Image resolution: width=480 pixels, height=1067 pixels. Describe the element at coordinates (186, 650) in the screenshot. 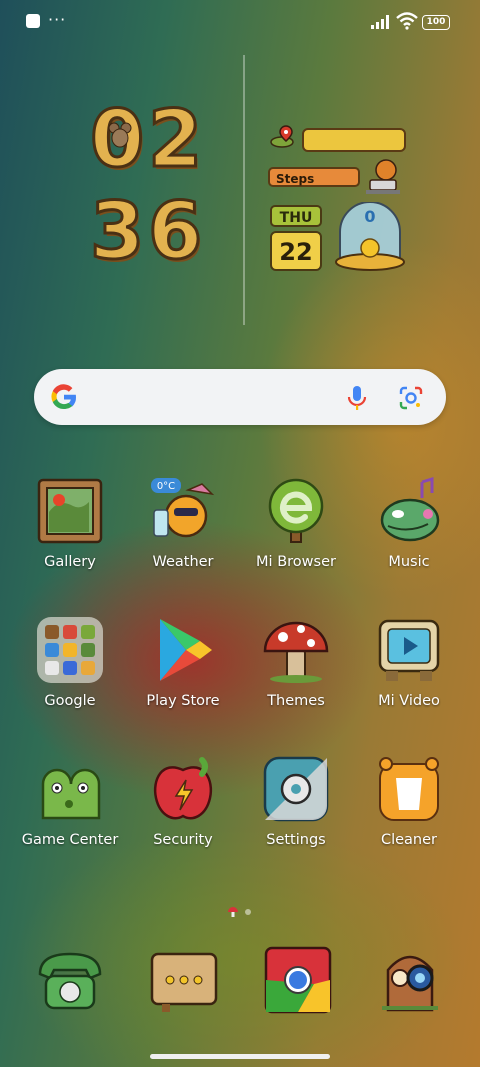

I see `play-store-icon` at that location.